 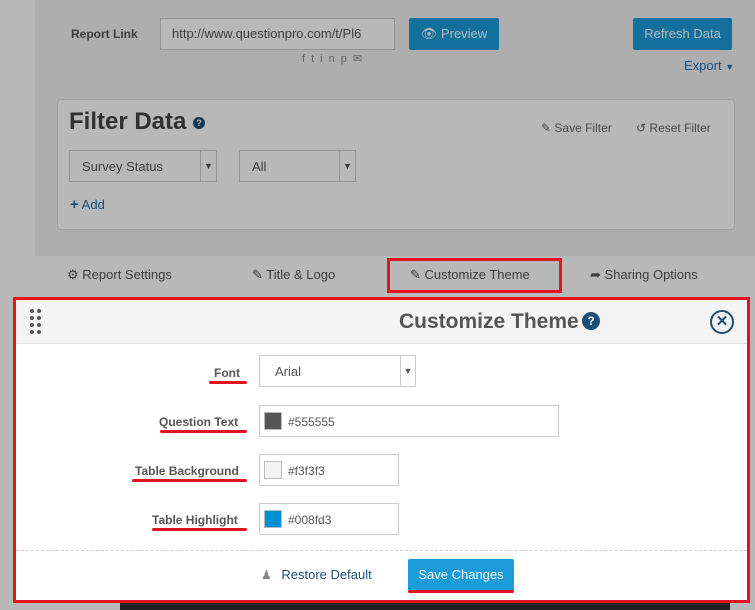 I want to click on tab-sharing-options: ➦ Sharing Options, so click(x=644, y=275).